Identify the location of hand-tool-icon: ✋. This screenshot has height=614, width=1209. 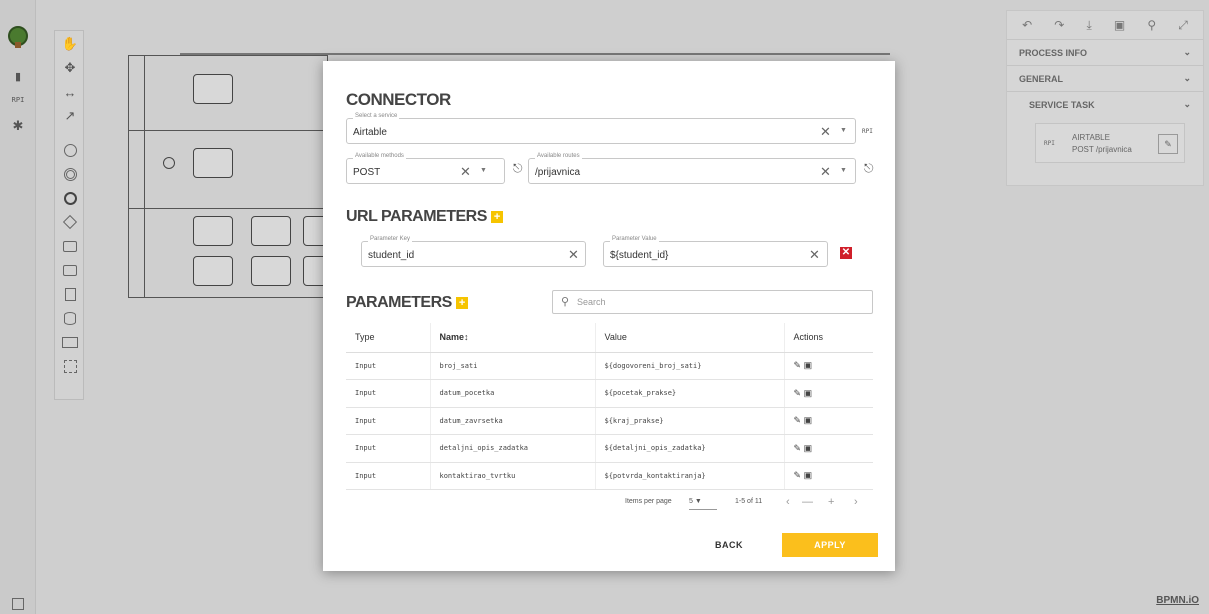
(70, 44).